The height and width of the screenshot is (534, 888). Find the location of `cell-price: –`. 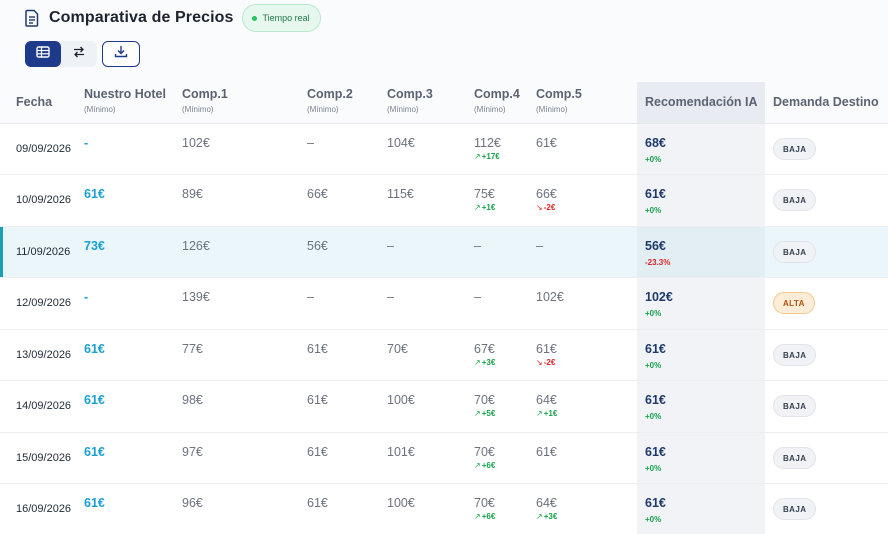

cell-price: – is located at coordinates (477, 245).